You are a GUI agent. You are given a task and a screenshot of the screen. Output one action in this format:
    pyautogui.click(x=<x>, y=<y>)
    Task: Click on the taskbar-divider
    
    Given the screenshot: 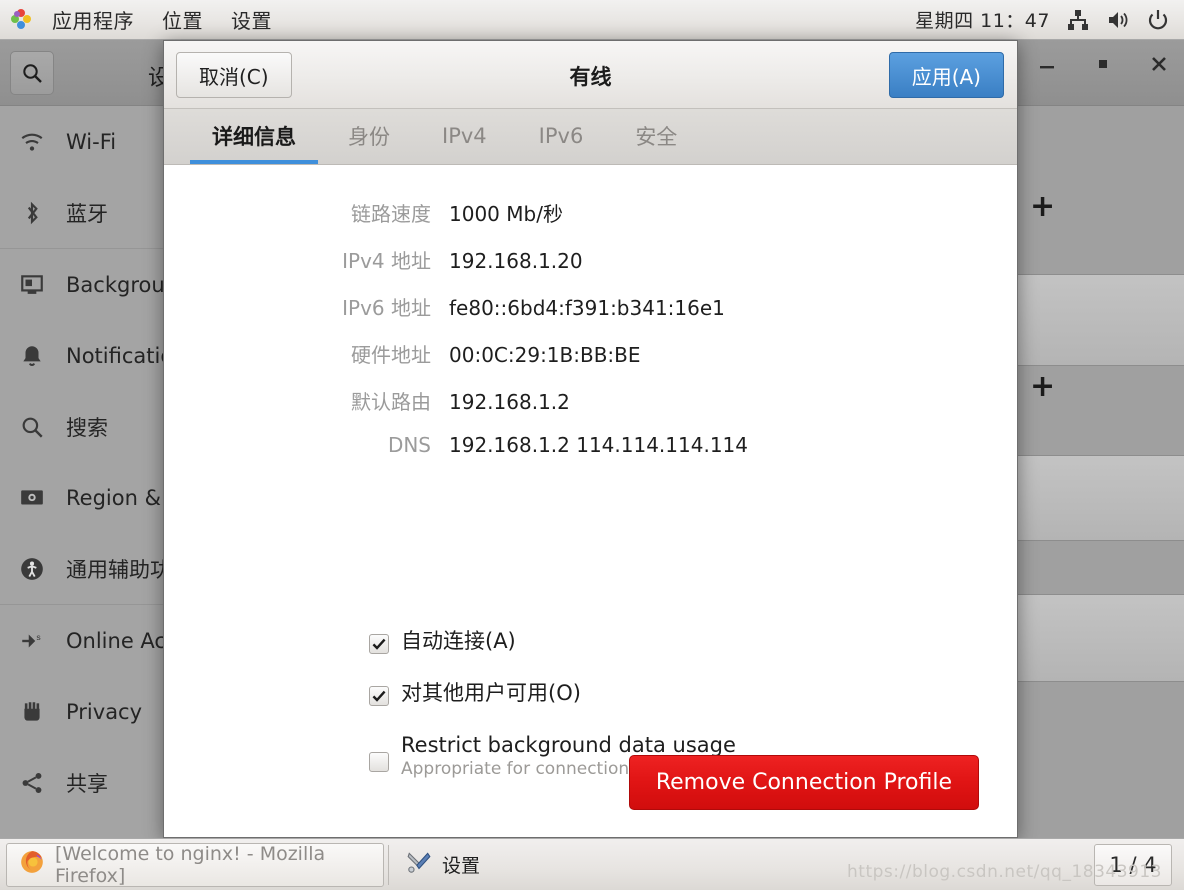 What is the action you would take?
    pyautogui.click(x=388, y=864)
    